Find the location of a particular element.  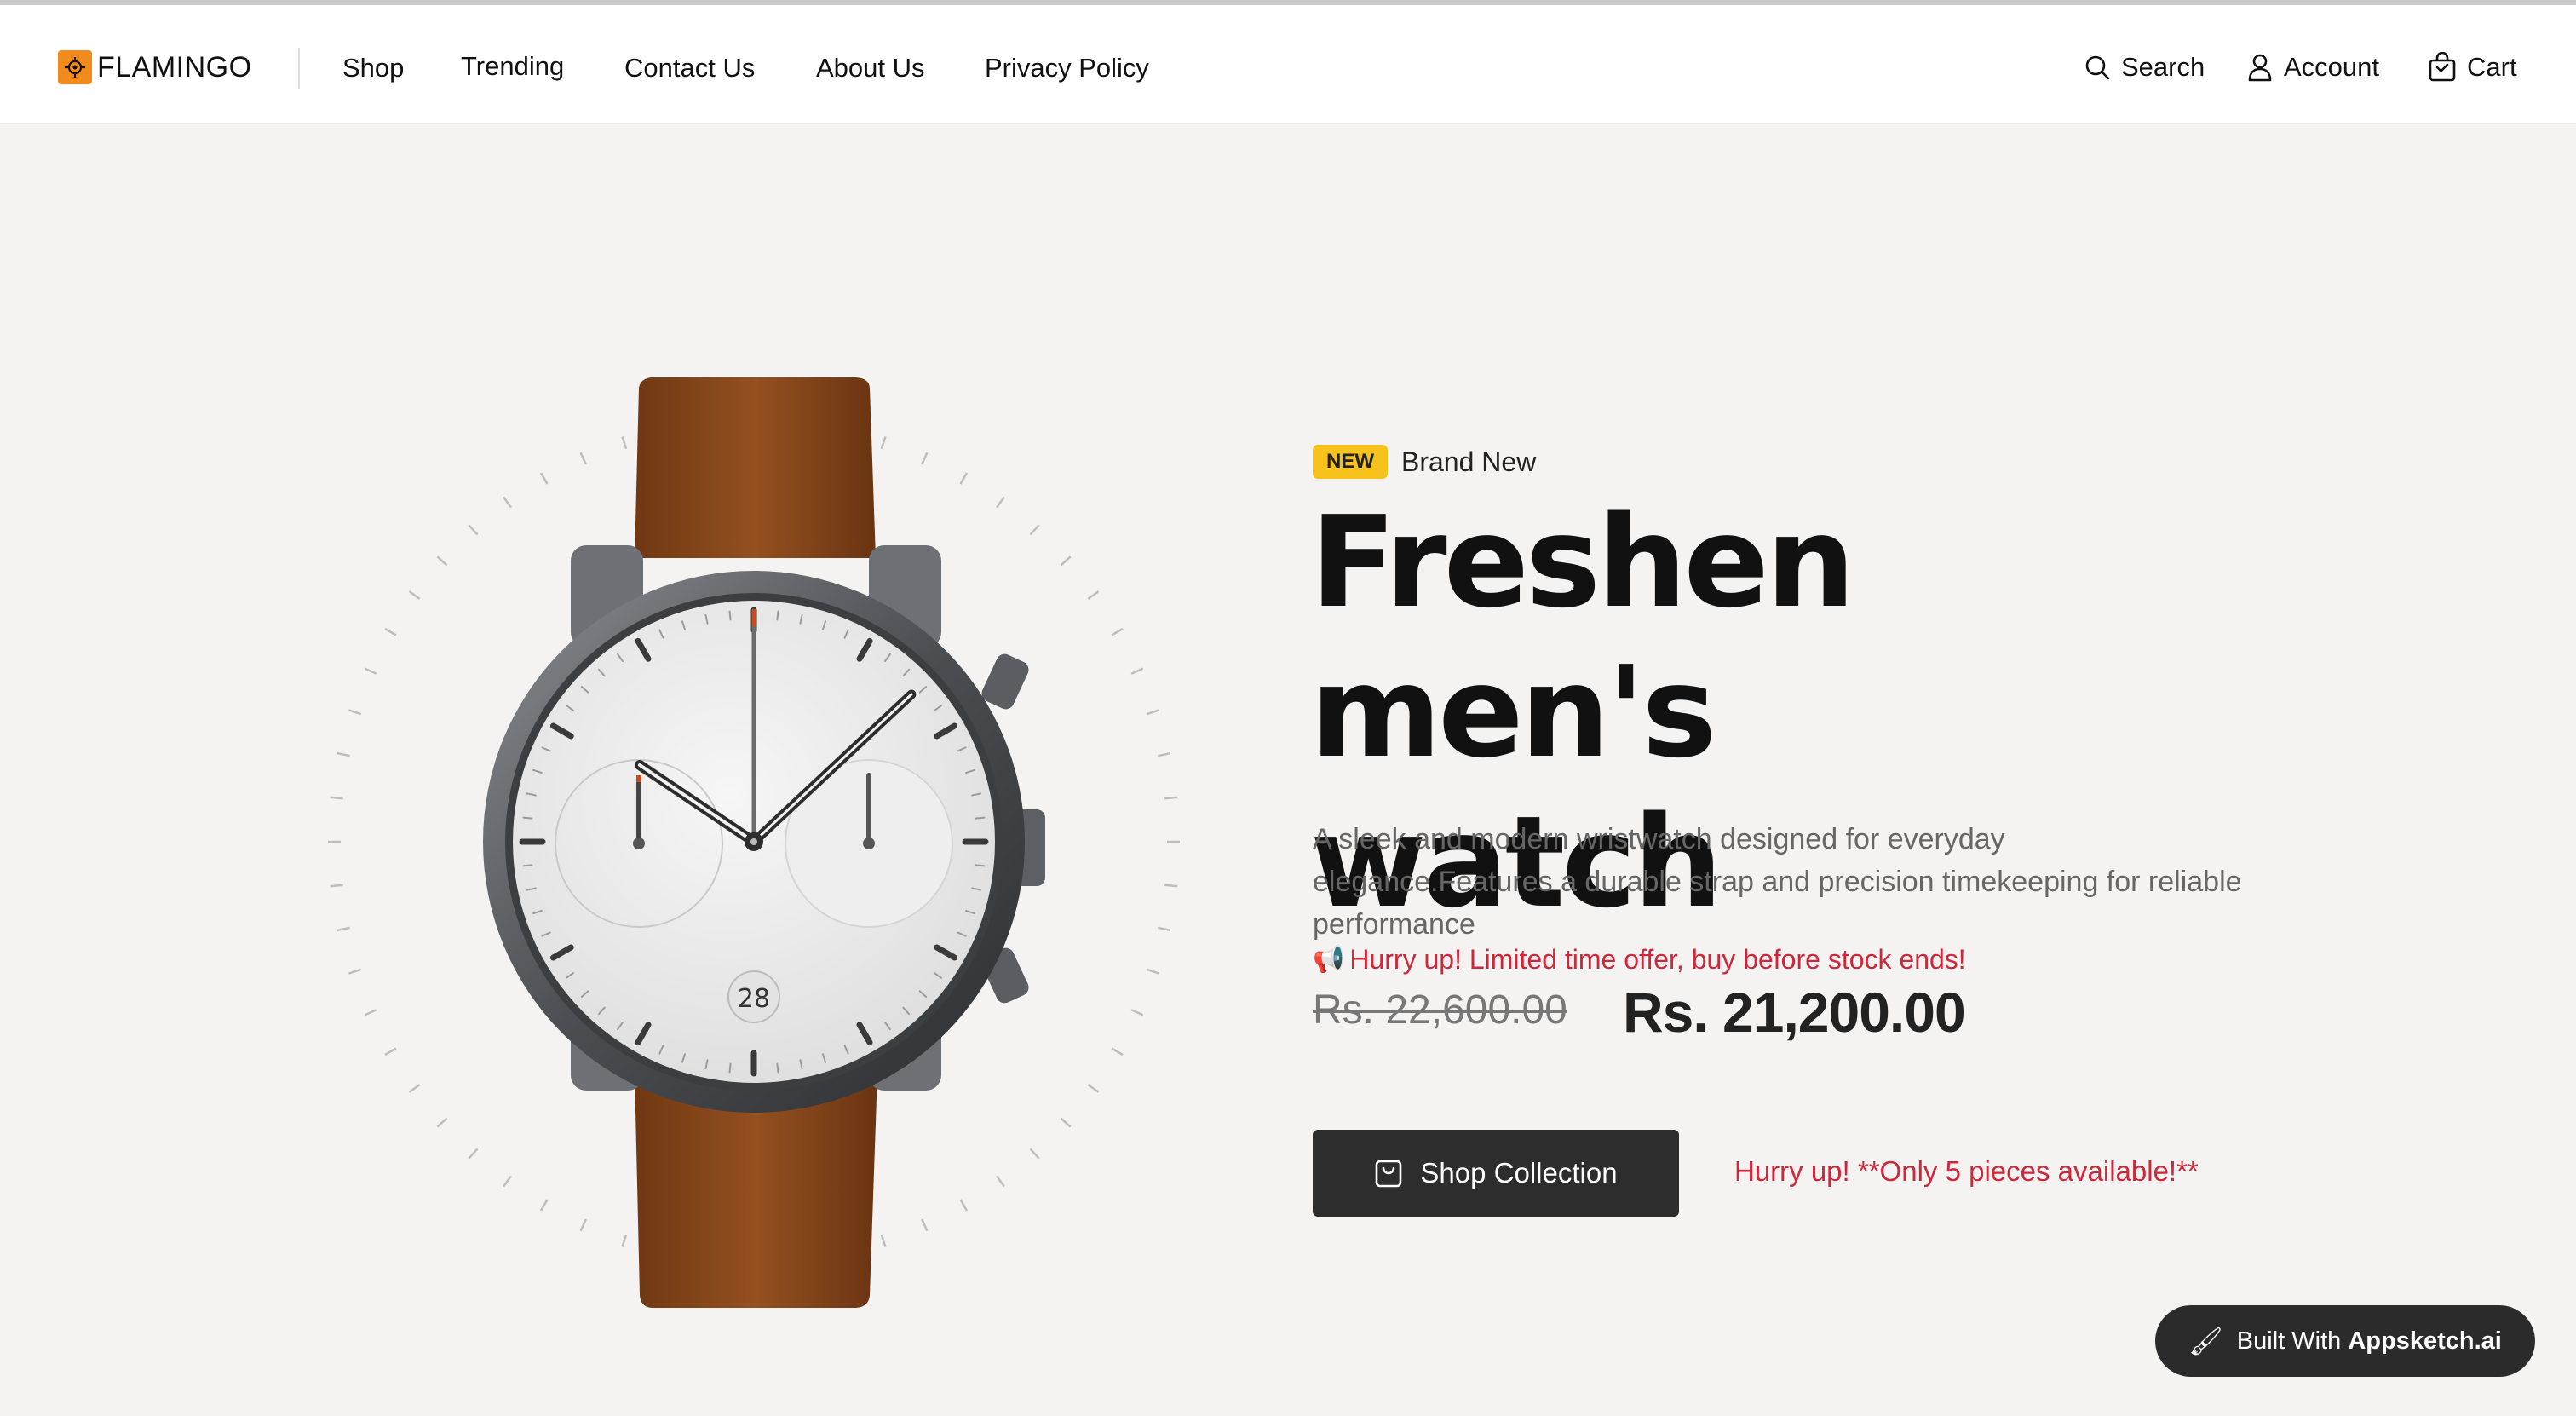

appsketch-prefix: Built With is located at coordinates (2293, 1341).